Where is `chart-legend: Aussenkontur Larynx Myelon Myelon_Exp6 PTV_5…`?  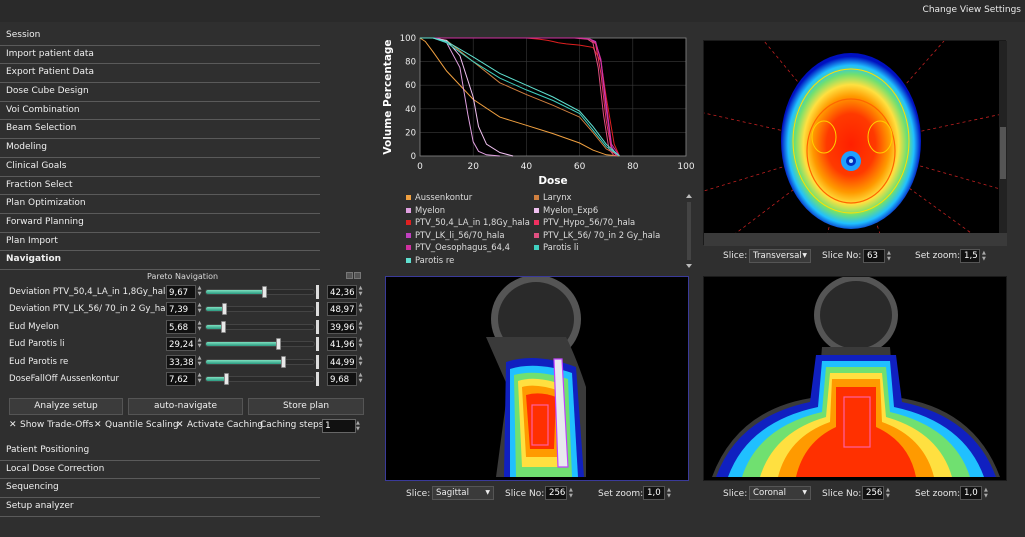 chart-legend: Aussenkontur Larynx Myelon Myelon_Exp6 PTV_5… is located at coordinates (551, 231).